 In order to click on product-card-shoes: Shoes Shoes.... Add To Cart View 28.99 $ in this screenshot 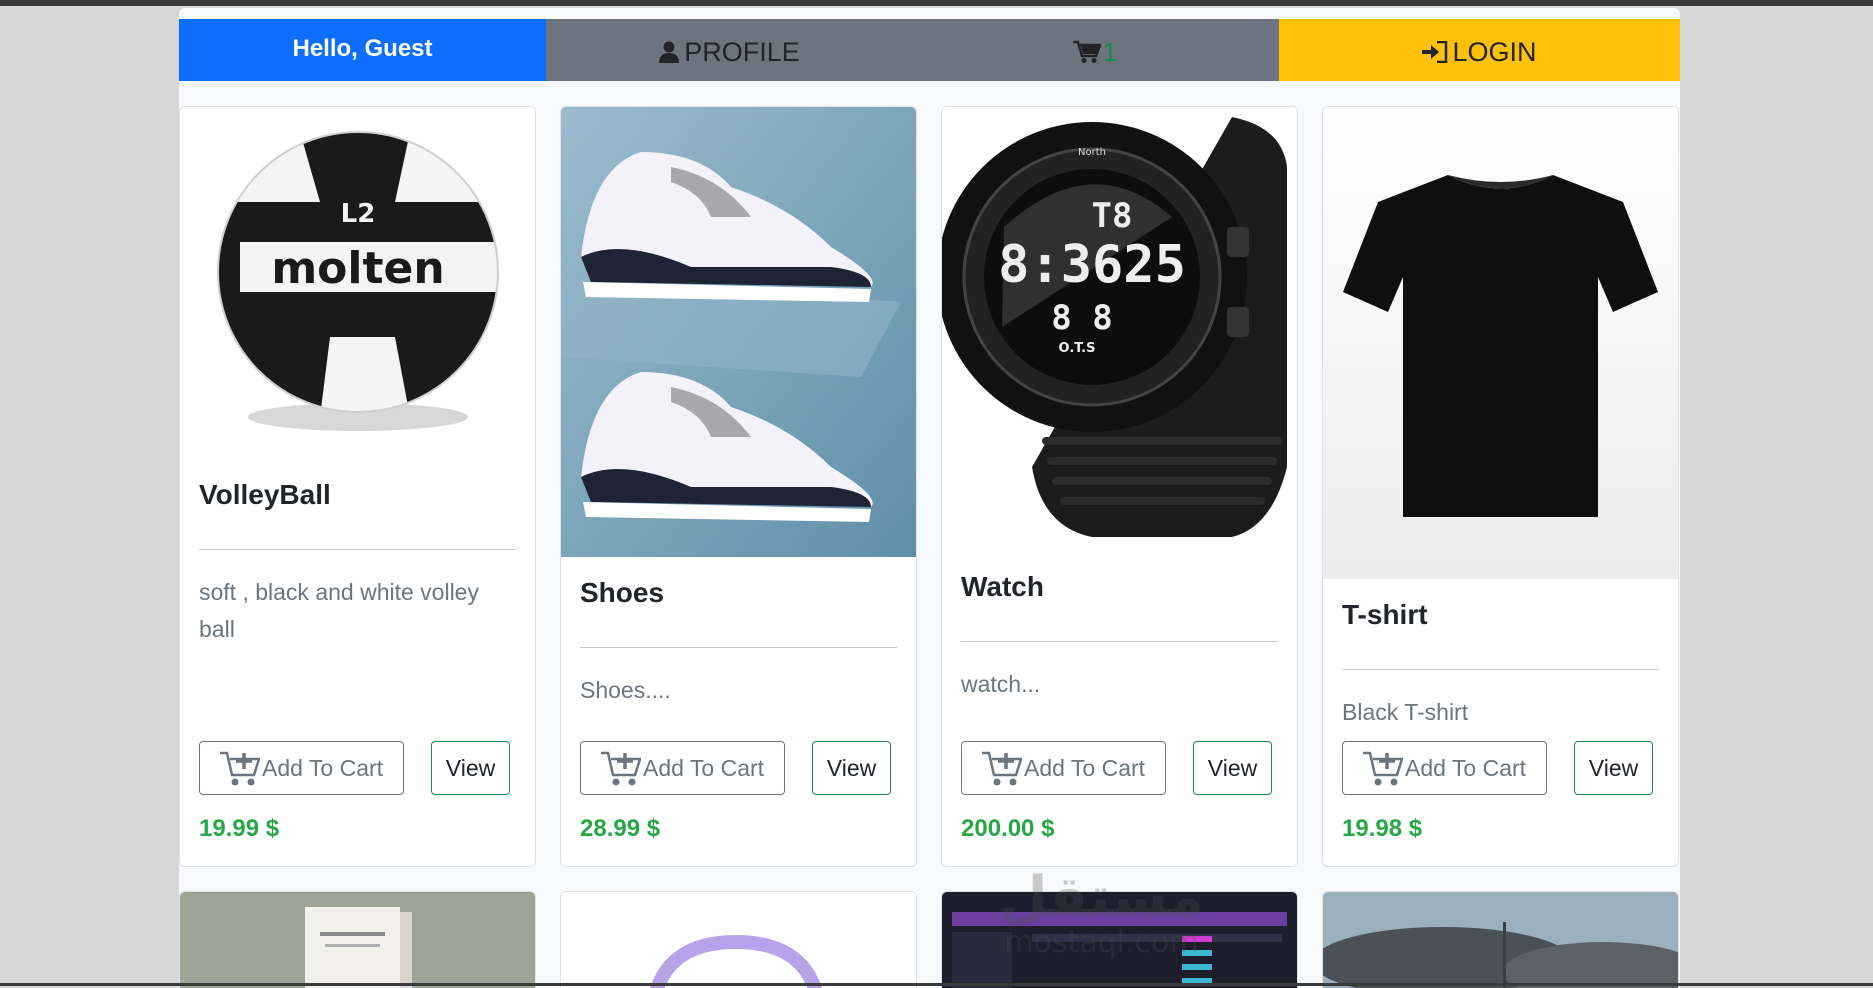, I will do `click(738, 486)`.